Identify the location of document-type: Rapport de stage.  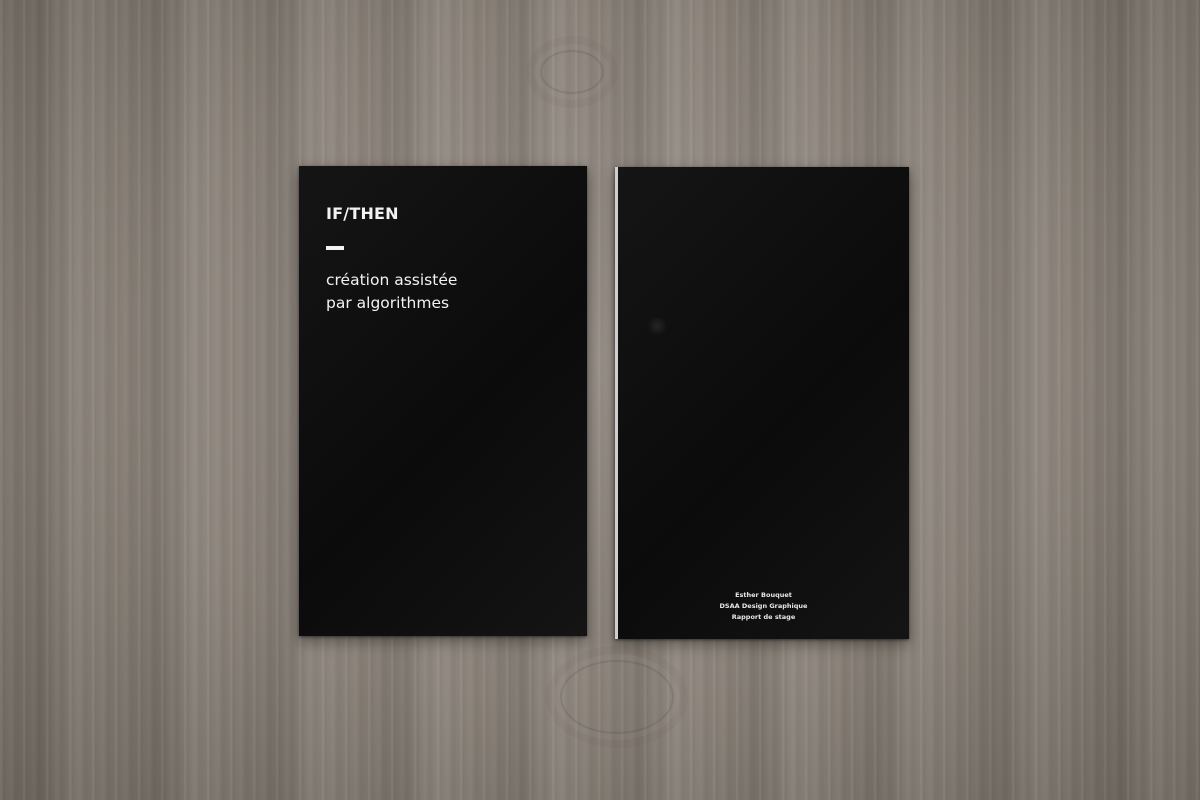
(763, 617).